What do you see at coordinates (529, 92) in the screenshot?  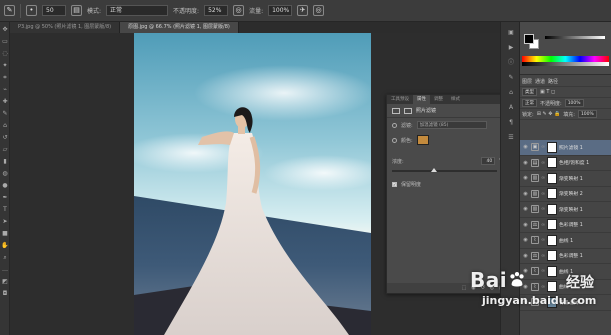 I see `layer-kind-select: 类型` at bounding box center [529, 92].